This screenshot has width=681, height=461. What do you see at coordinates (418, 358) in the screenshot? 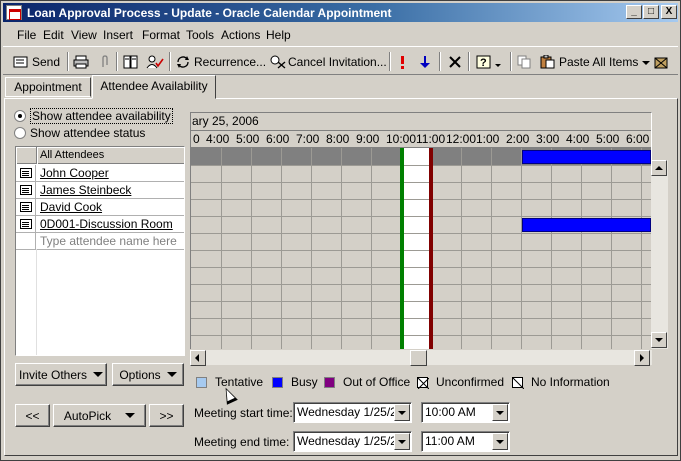
I see `scroll-thumb` at bounding box center [418, 358].